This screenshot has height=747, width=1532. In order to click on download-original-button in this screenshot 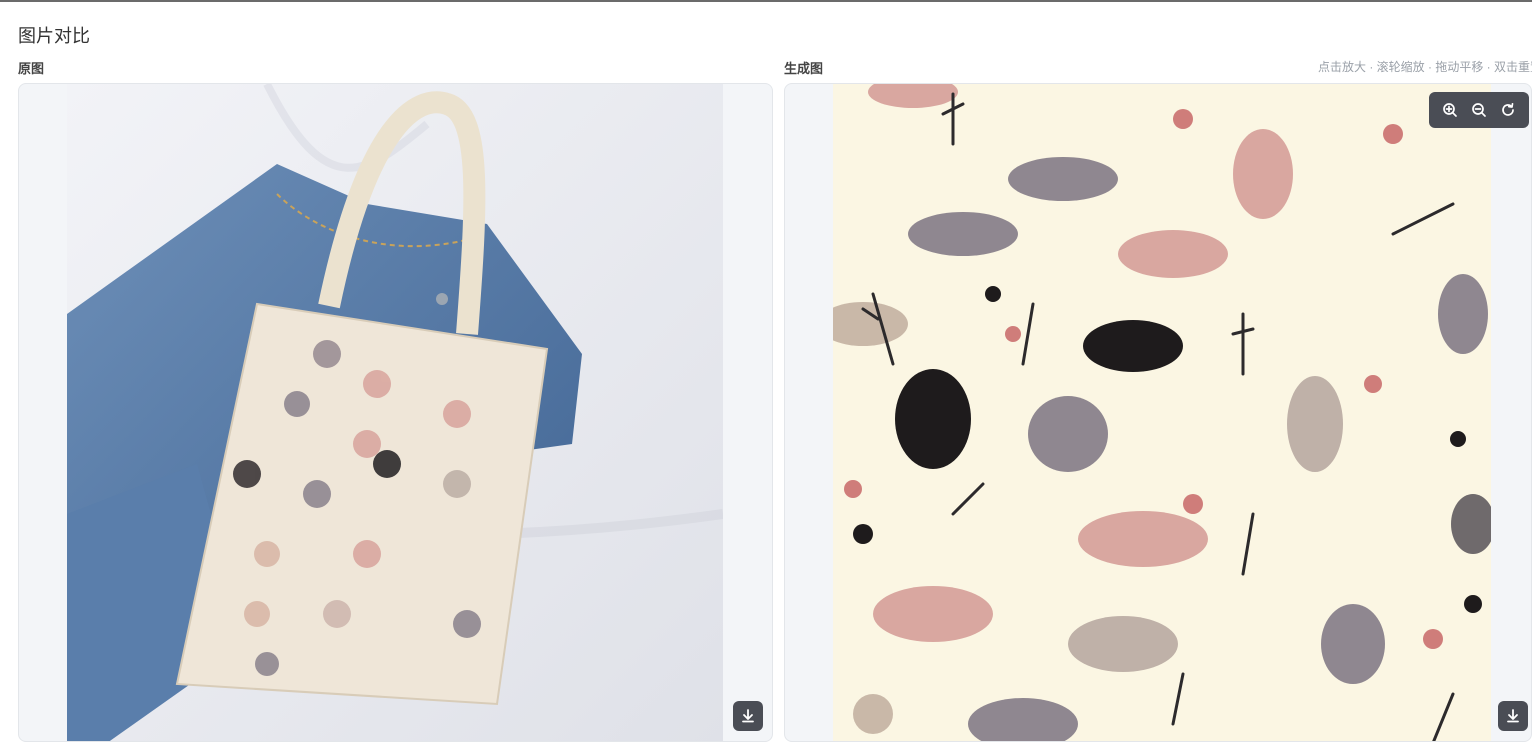, I will do `click(748, 716)`.